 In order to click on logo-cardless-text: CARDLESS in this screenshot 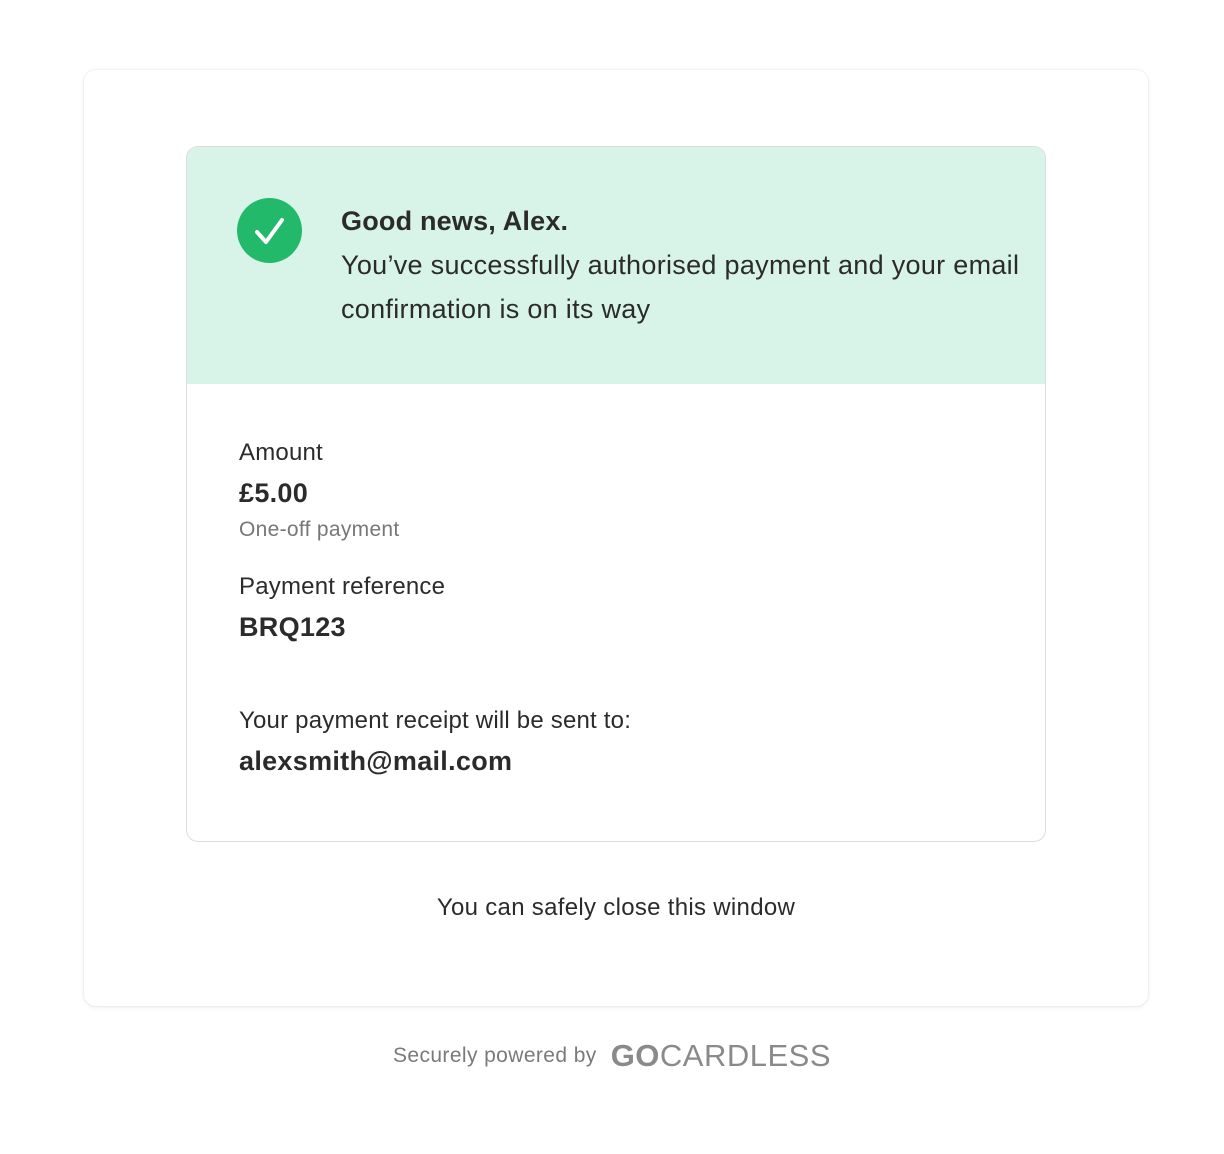, I will do `click(745, 1055)`.